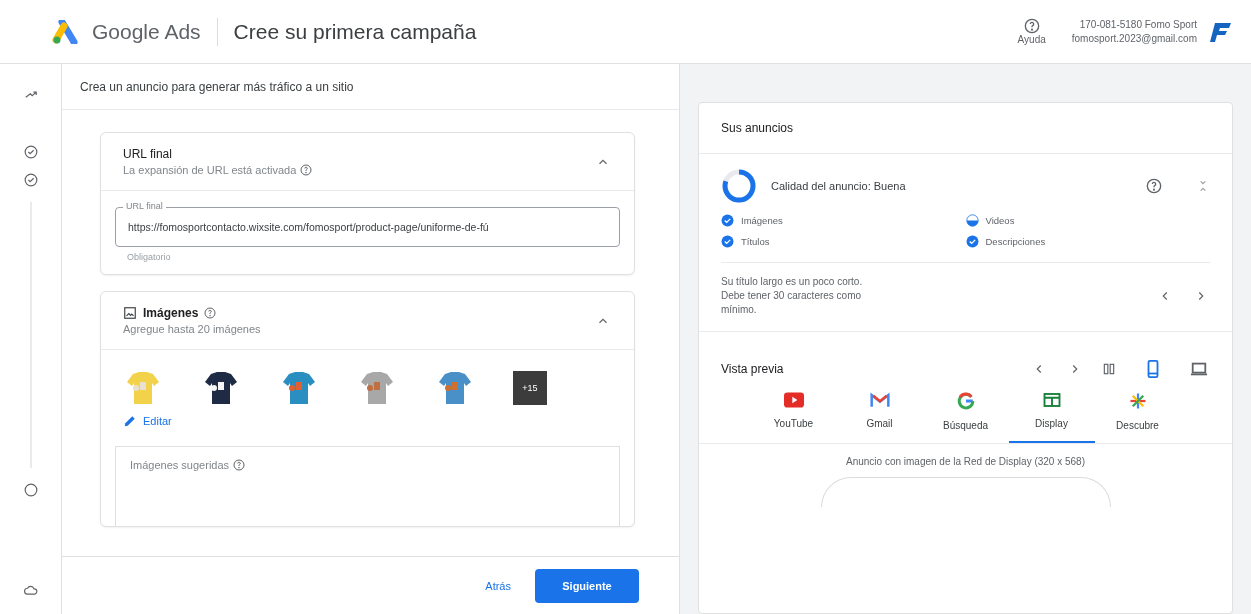 The height and width of the screenshot is (614, 1251). Describe the element at coordinates (839, 186) in the screenshot. I see `quality-label: Calidad del anuncio: Buena` at that location.